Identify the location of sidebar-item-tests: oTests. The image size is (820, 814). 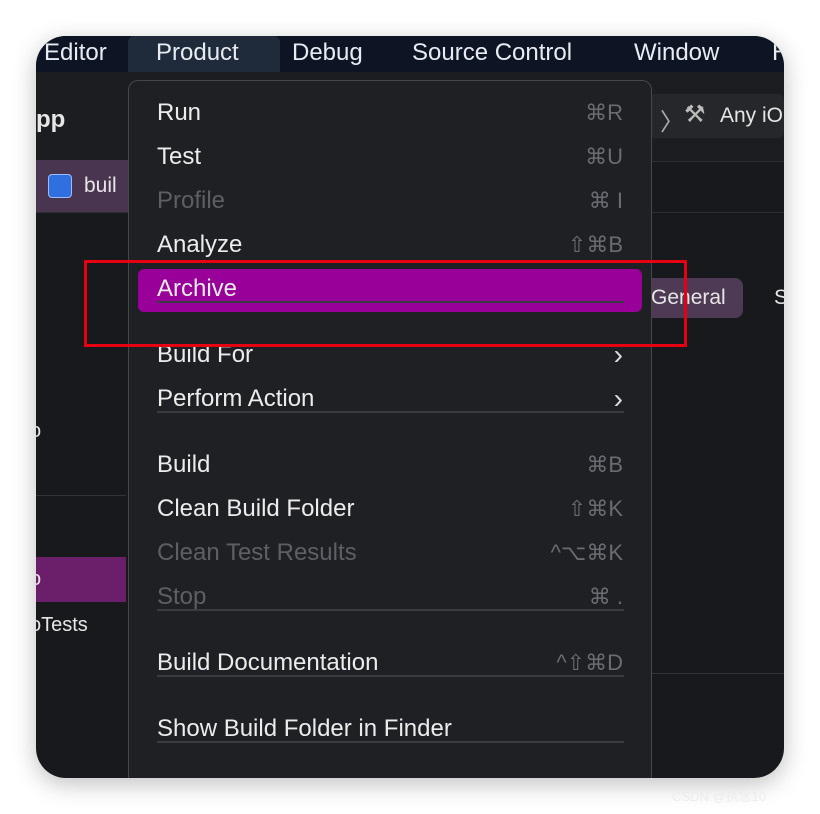
(62, 625).